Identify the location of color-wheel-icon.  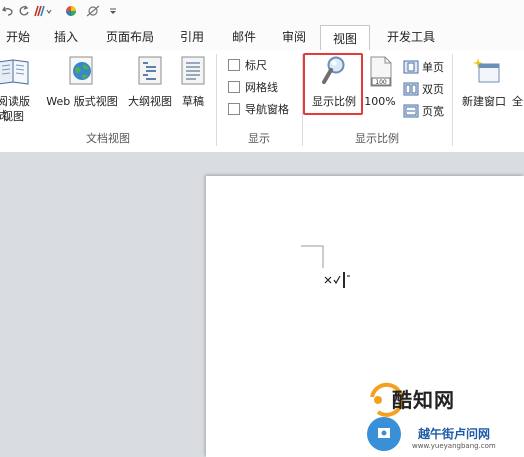
(71, 11).